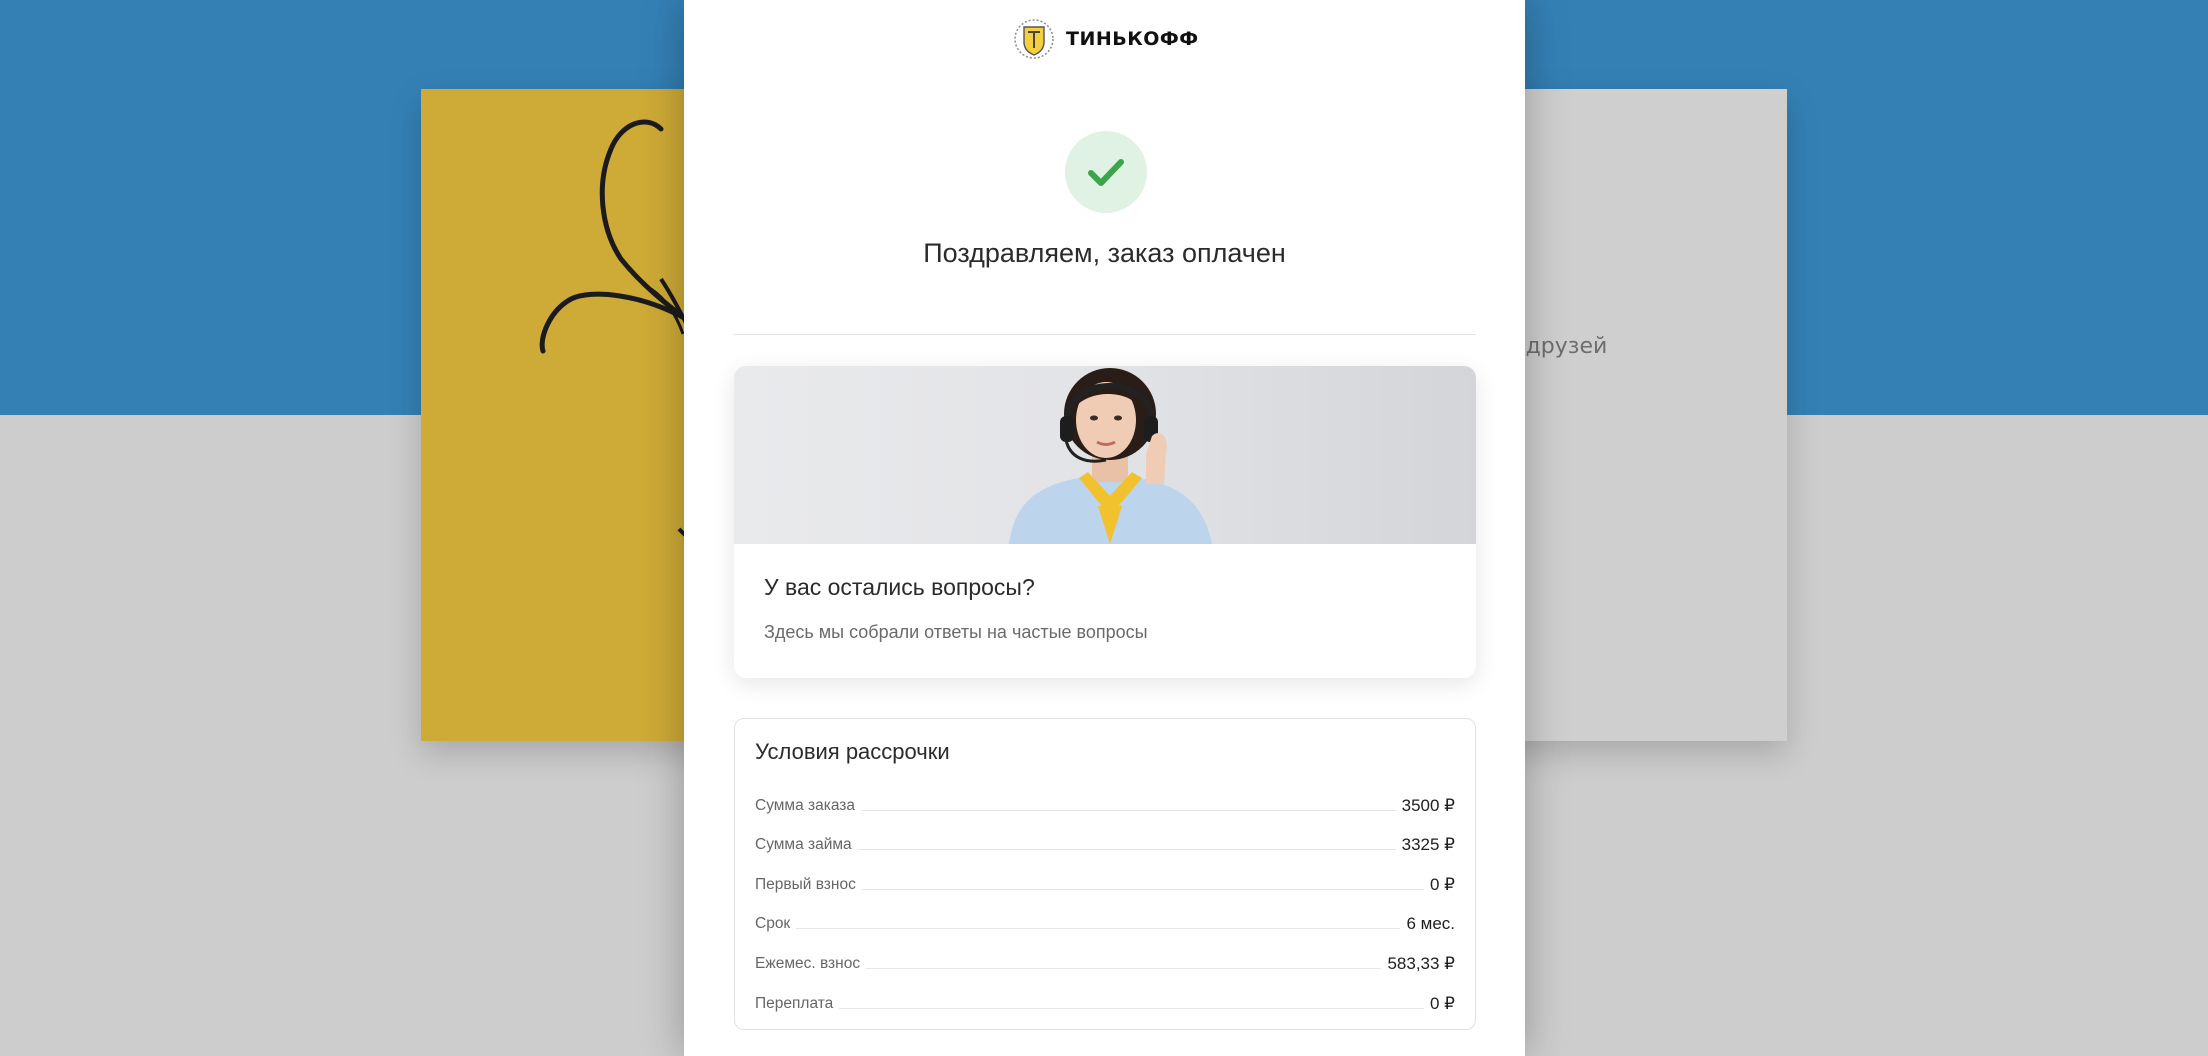 This screenshot has height=1056, width=2208. I want to click on row-value: 3500 ₽, so click(1428, 805).